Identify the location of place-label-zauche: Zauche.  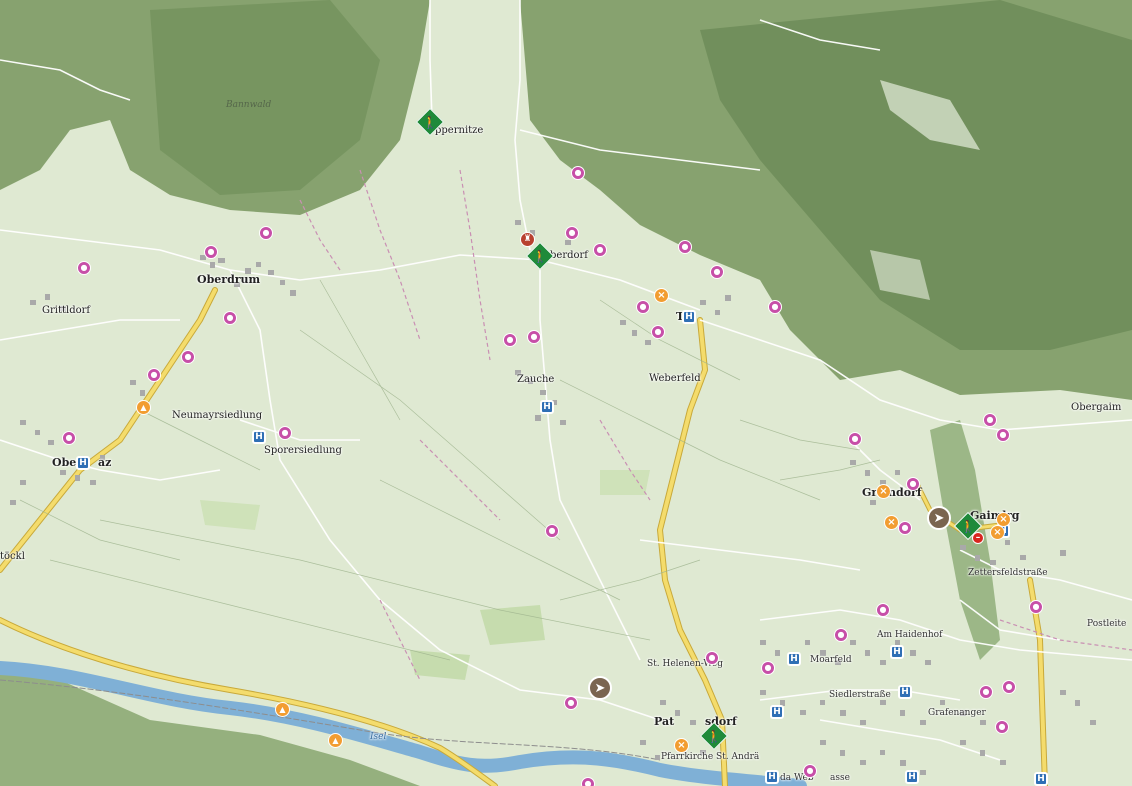
(536, 379).